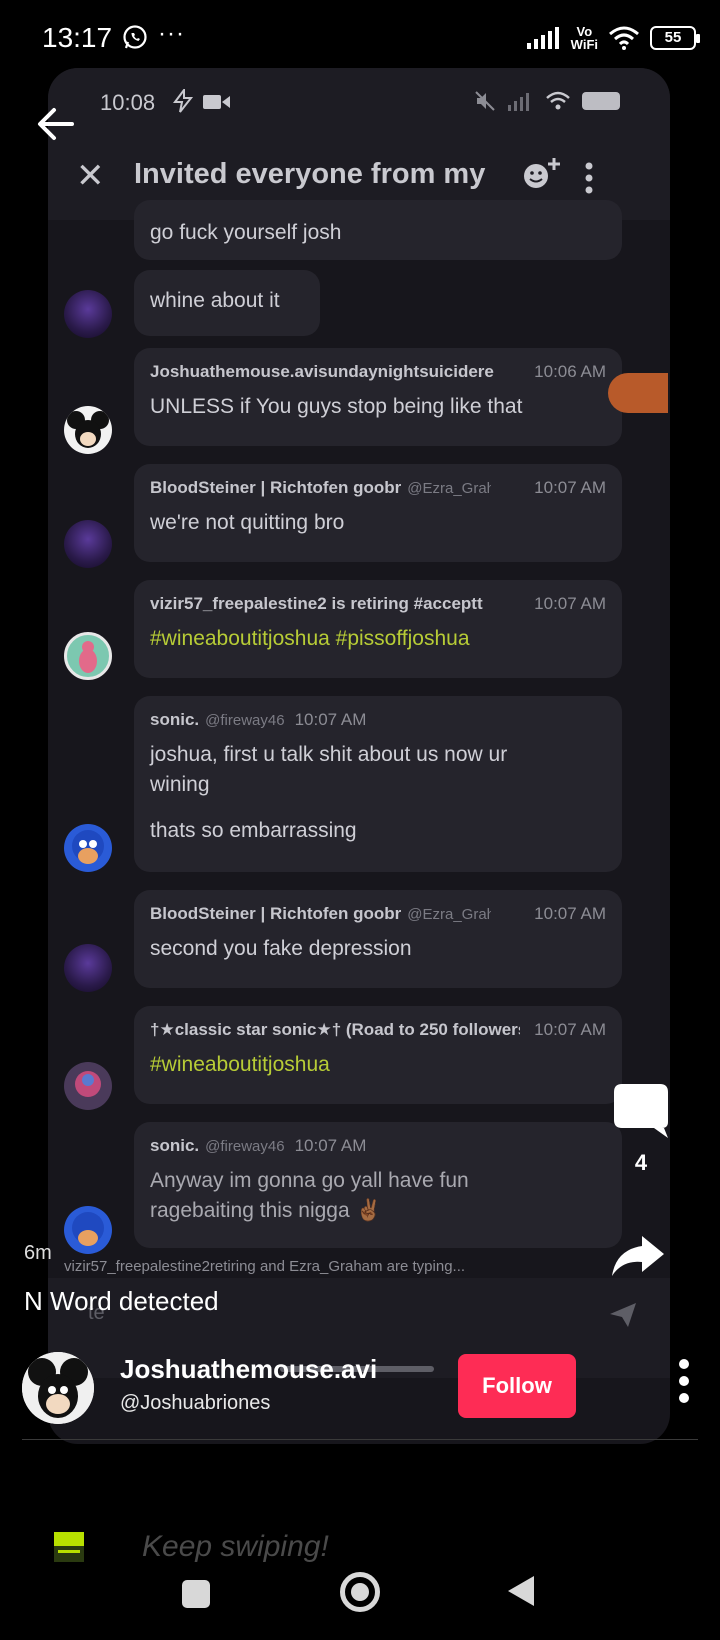 The image size is (720, 1640). Describe the element at coordinates (56, 124) in the screenshot. I see `back-arrow-icon` at that location.